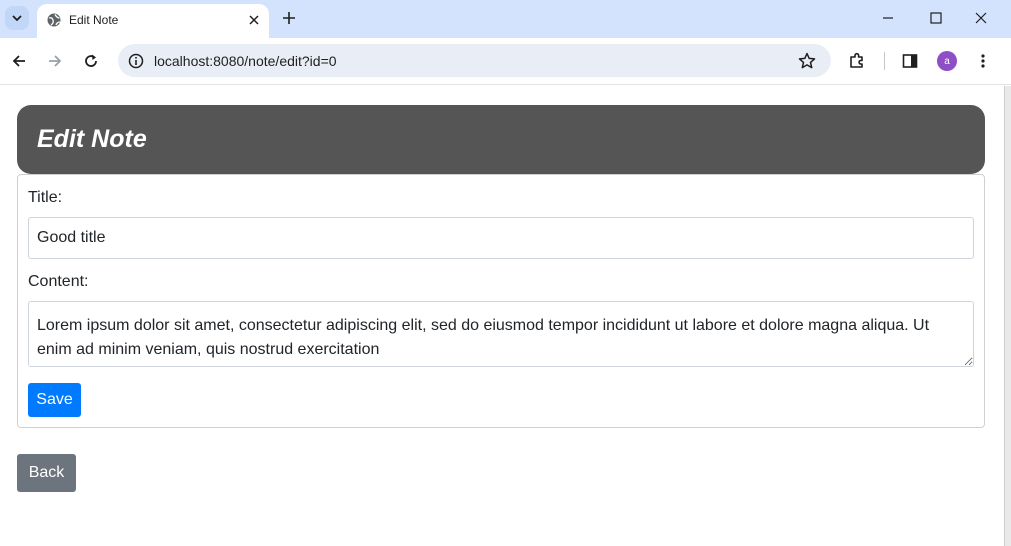 The height and width of the screenshot is (546, 1011). I want to click on site-info-button, so click(136, 61).